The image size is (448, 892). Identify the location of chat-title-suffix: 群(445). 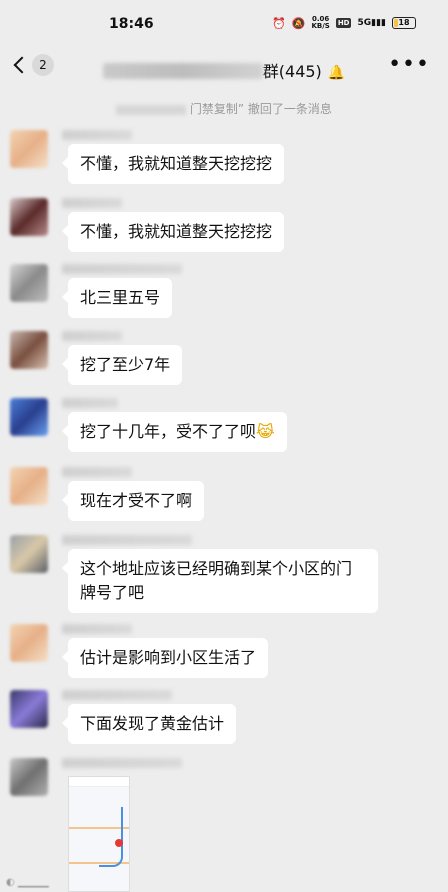
(292, 71).